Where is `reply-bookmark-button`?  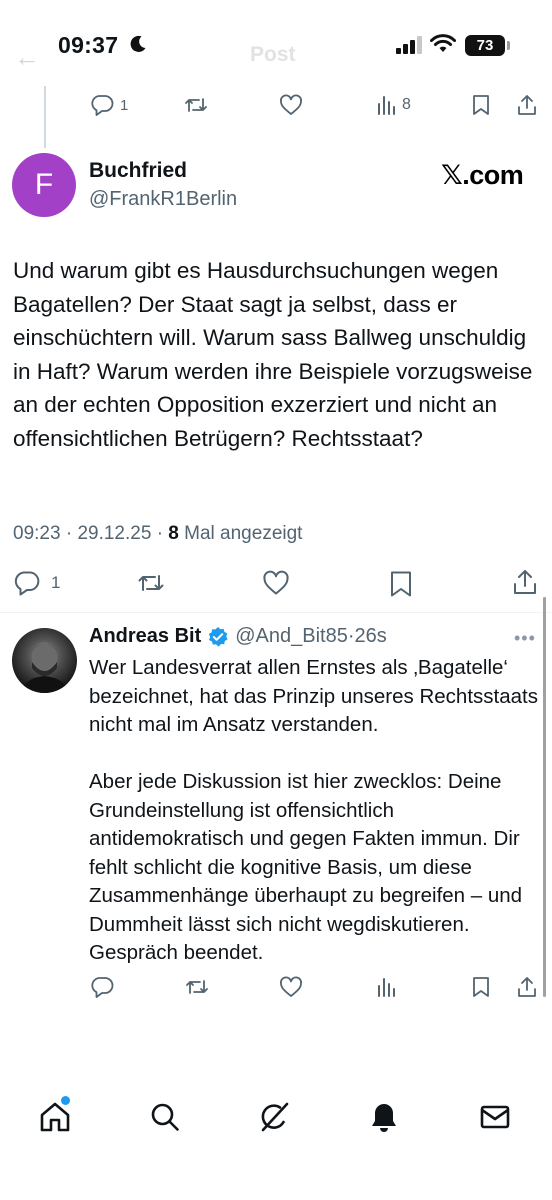 reply-bookmark-button is located at coordinates (481, 987).